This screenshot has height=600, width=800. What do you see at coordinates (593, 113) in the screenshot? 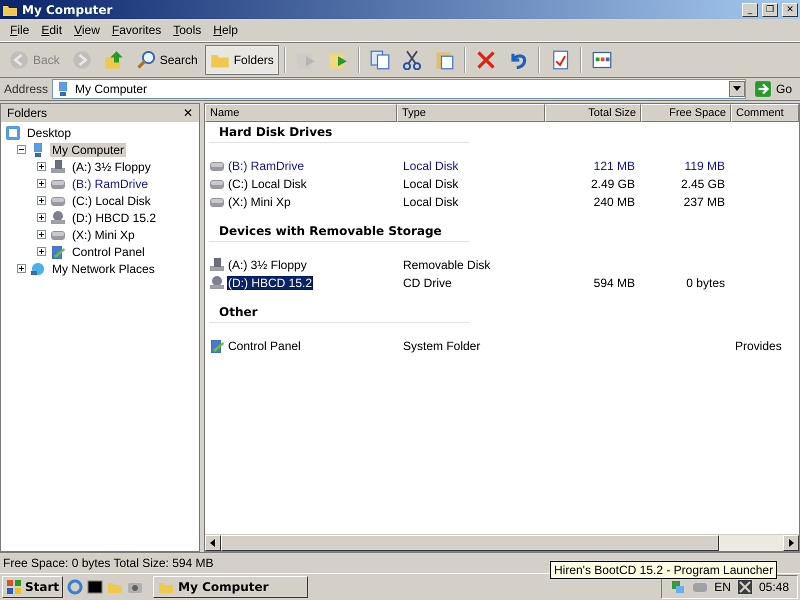
I see `column-header: Total Size` at bounding box center [593, 113].